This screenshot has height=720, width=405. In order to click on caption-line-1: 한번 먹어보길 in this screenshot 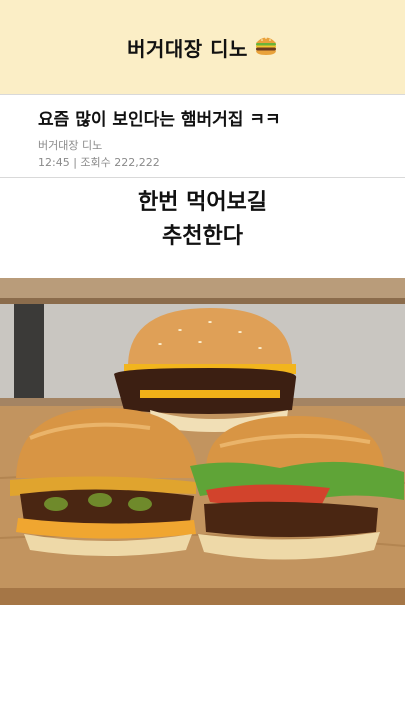, I will do `click(202, 202)`.